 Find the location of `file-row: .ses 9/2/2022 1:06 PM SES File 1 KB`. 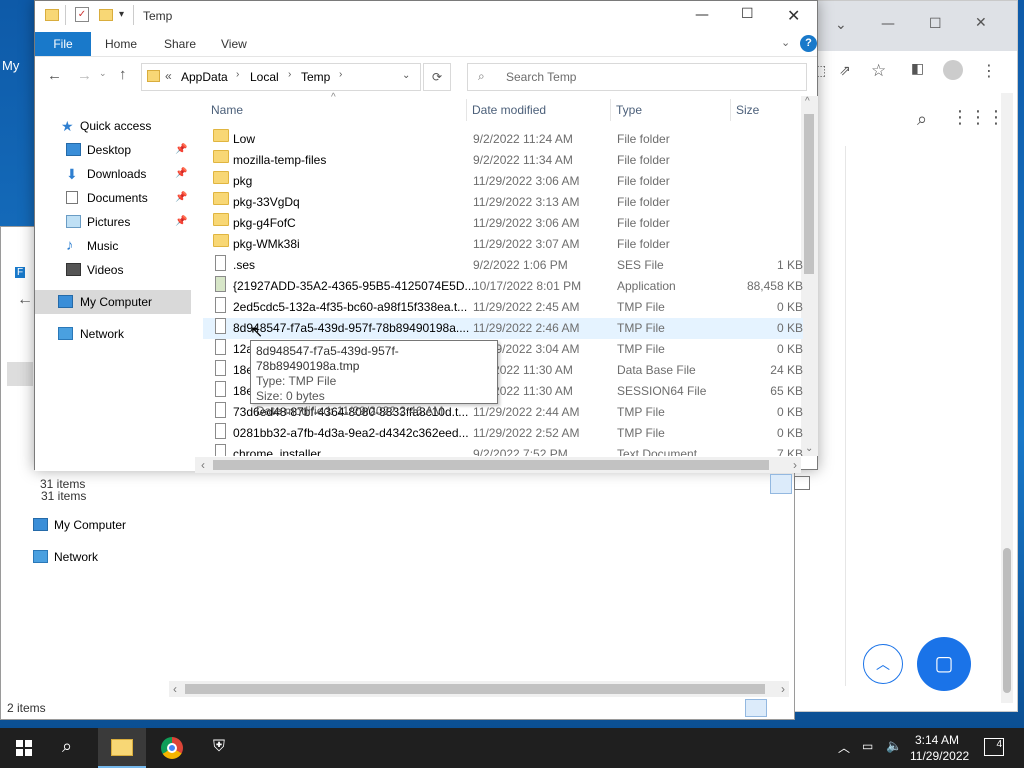

file-row: .ses 9/2/2022 1:06 PM SES File 1 KB is located at coordinates (503, 265).